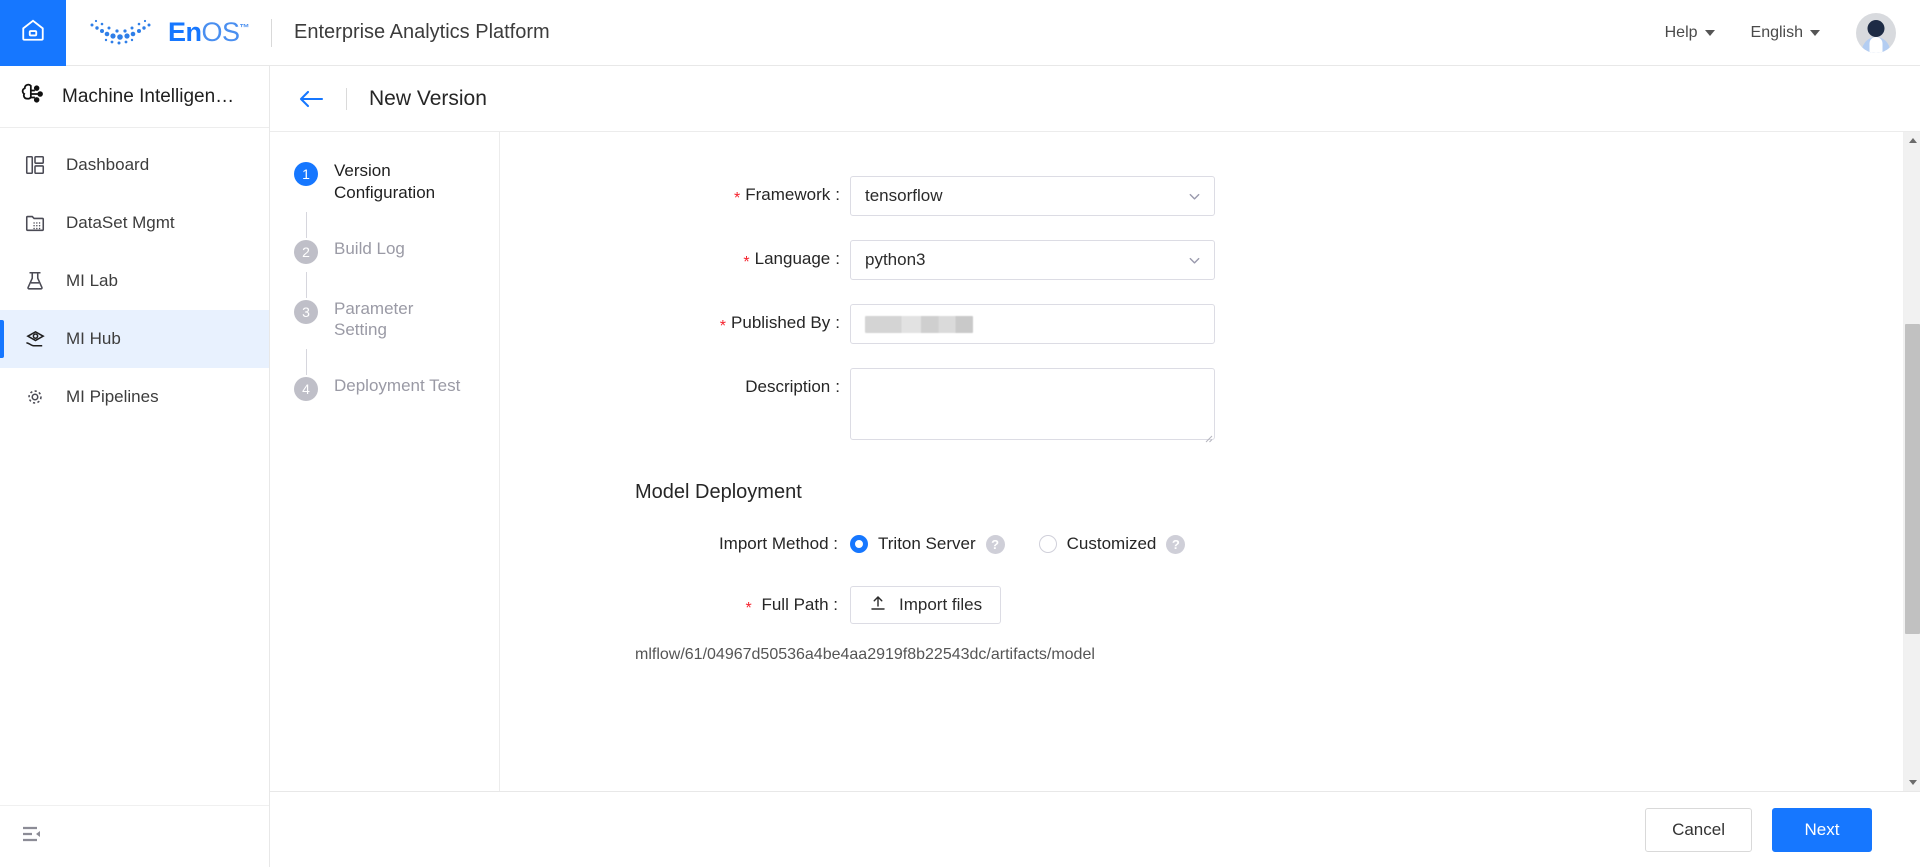  Describe the element at coordinates (311, 99) in the screenshot. I see `back-arrow-icon` at that location.